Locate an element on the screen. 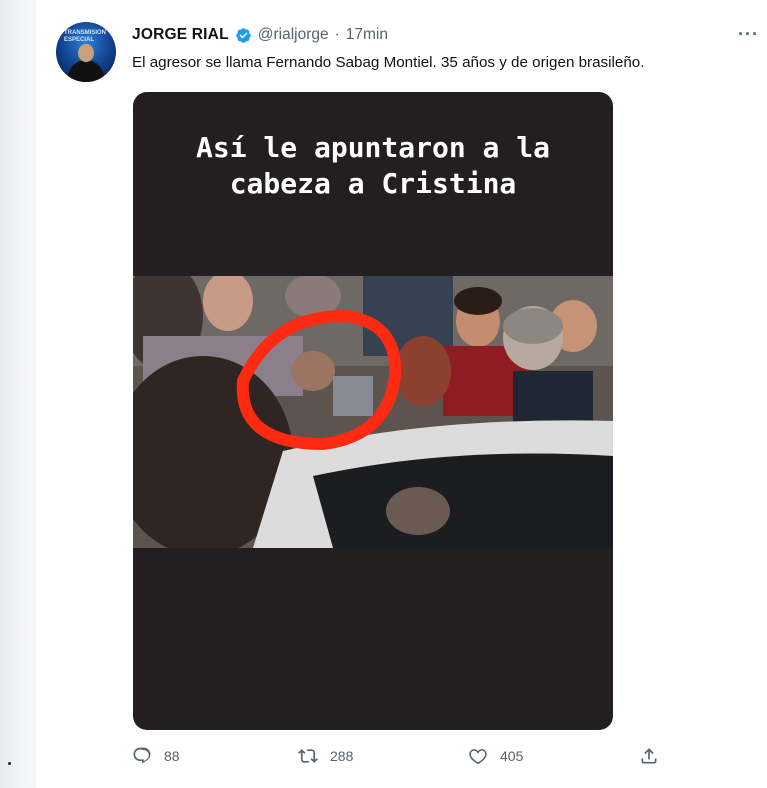  like-count: 405 is located at coordinates (512, 756).